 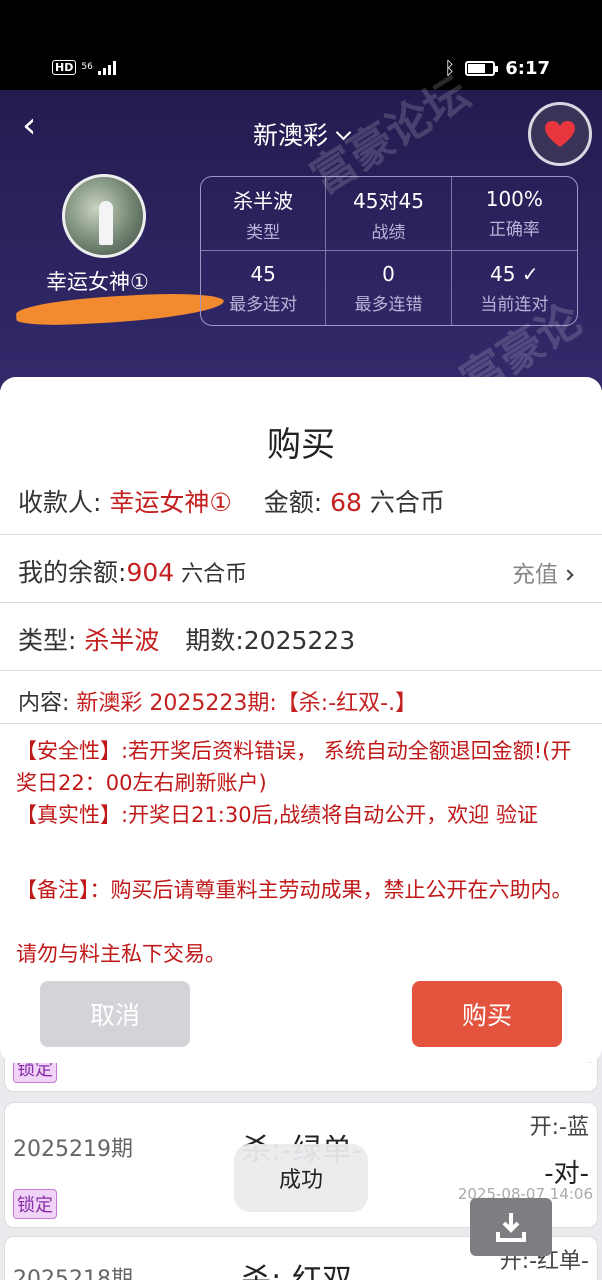 I want to click on recharge-label: 充值, so click(x=535, y=575).